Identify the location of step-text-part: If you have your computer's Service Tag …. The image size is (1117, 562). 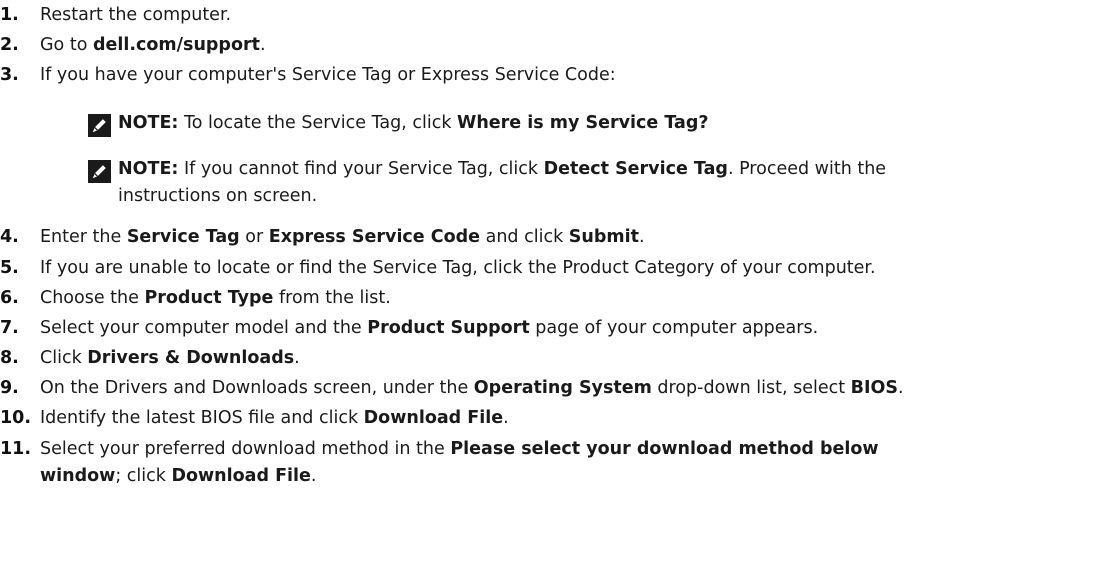
(328, 75).